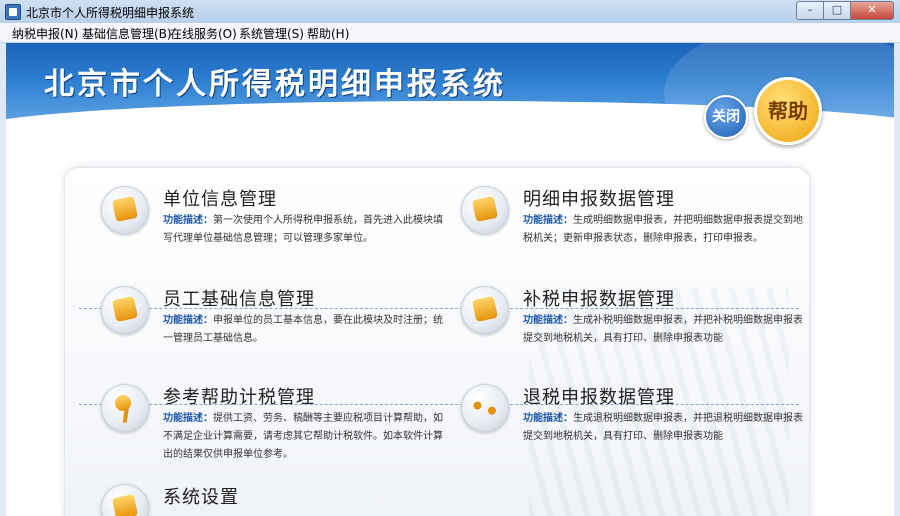 The image size is (900, 516). I want to click on module-title: 单位信息管理, so click(220, 199).